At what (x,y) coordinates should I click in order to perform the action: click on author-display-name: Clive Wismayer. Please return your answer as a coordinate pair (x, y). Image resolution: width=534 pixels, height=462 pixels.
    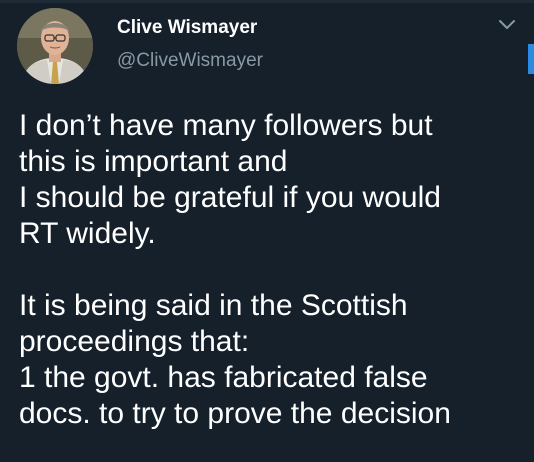
    Looking at the image, I should click on (187, 28).